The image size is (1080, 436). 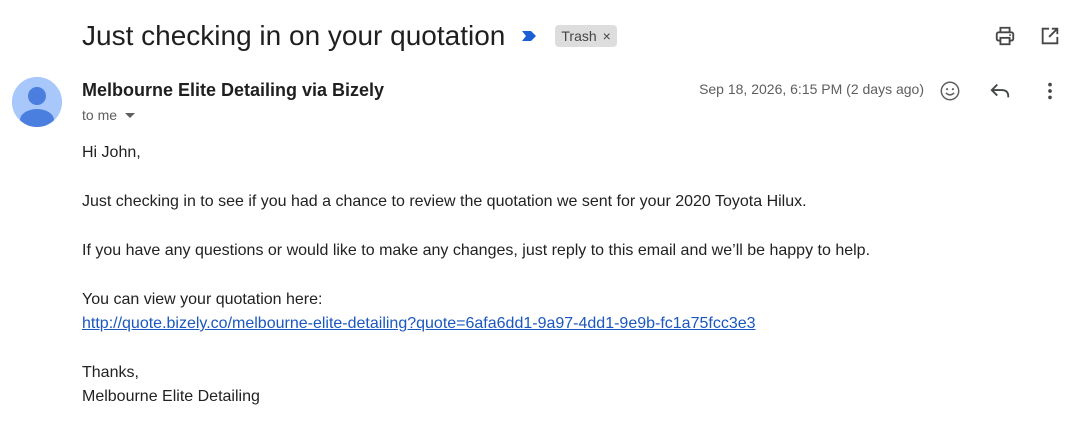 What do you see at coordinates (950, 91) in the screenshot?
I see `emoji-reaction-icon` at bounding box center [950, 91].